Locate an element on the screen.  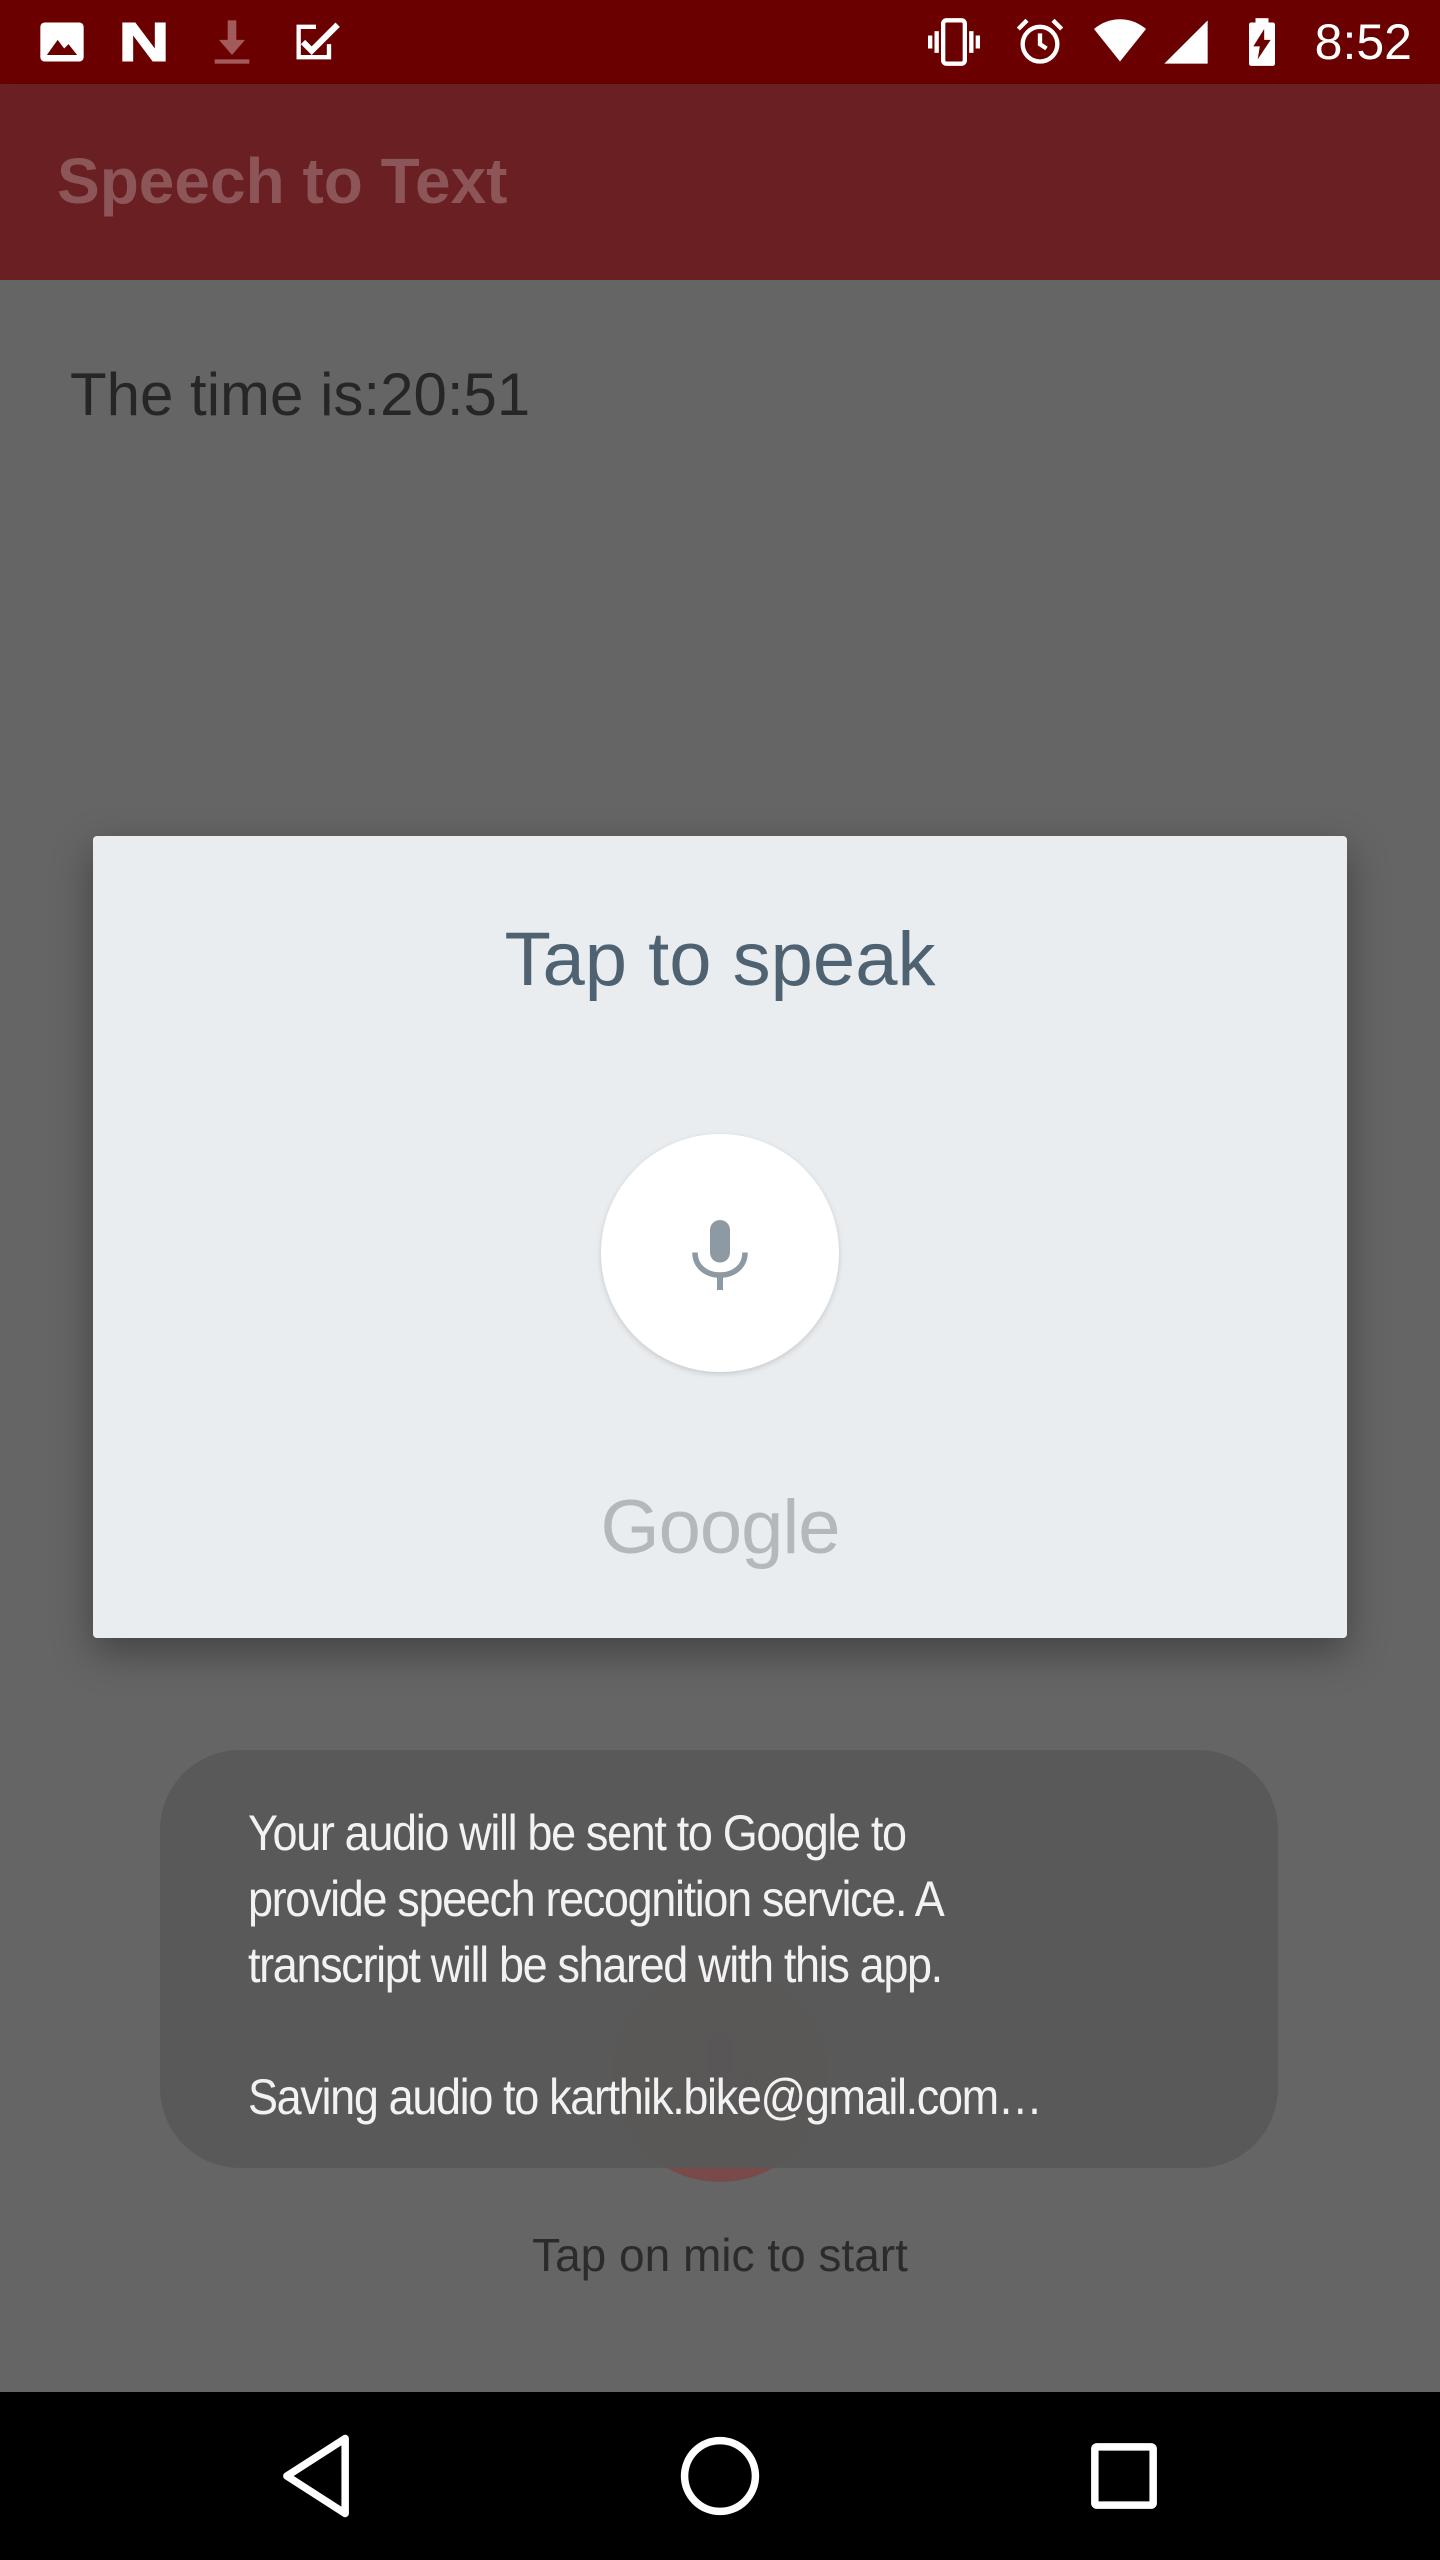
status-bar: 8:52 is located at coordinates (720, 42).